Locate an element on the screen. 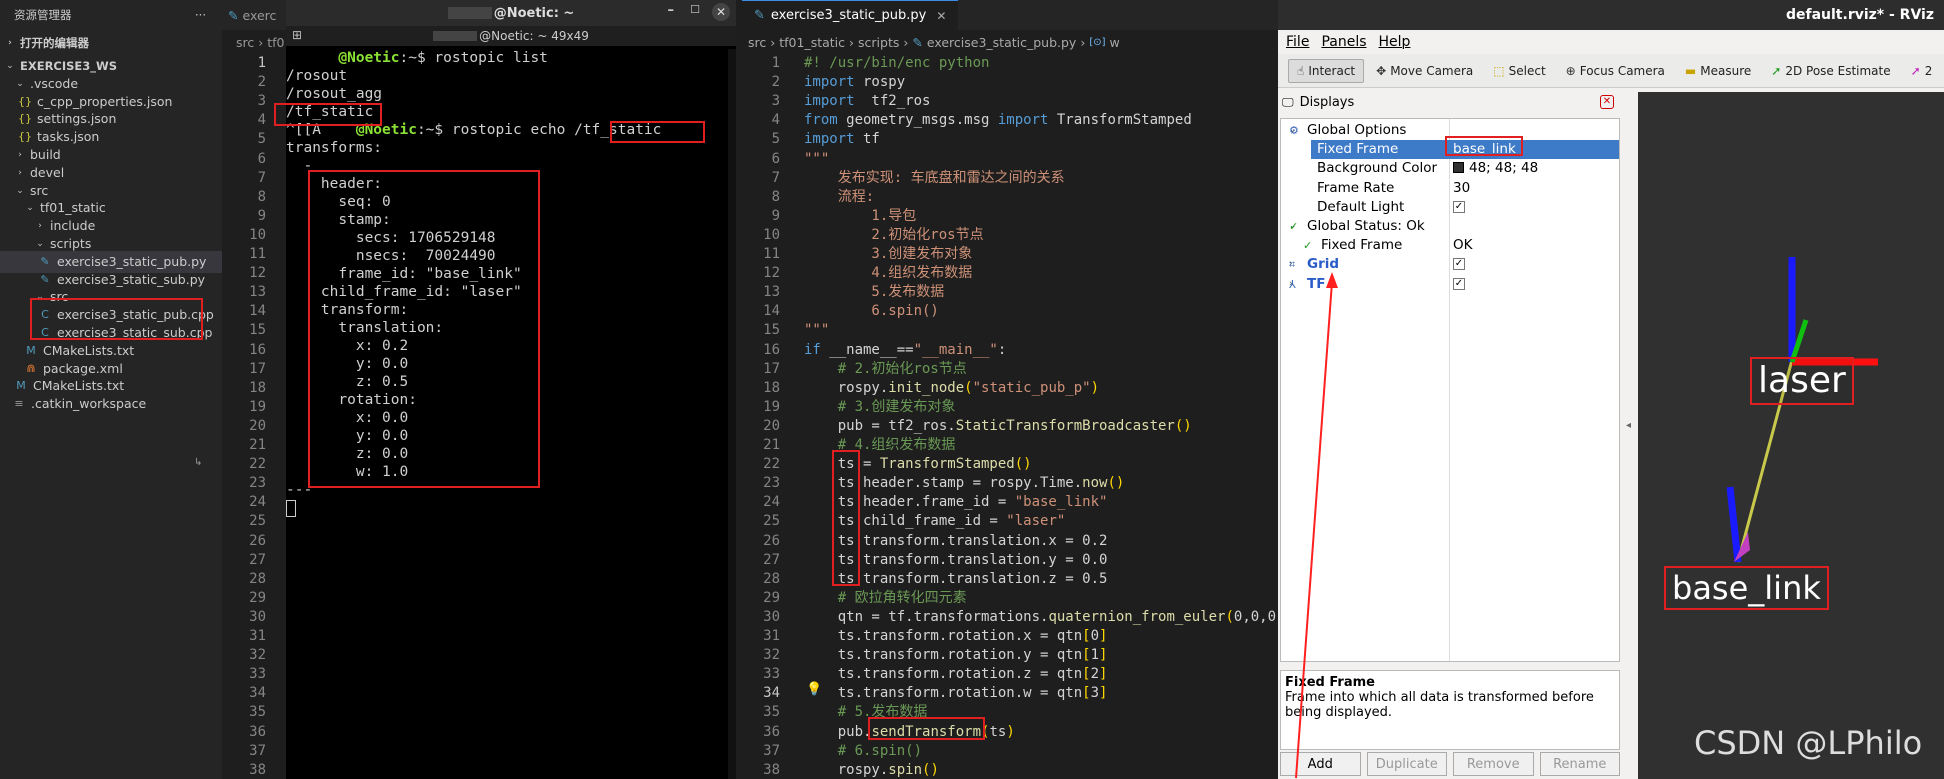  code-line: 34 ts.transform.rotation.w = qtn[3] is located at coordinates (1010, 693).